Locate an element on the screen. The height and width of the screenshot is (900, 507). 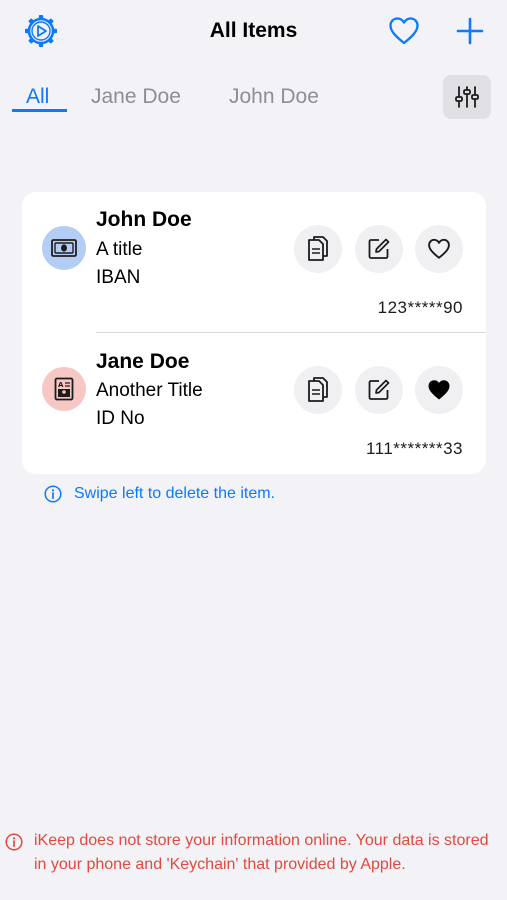
item-avatar is located at coordinates (64, 248).